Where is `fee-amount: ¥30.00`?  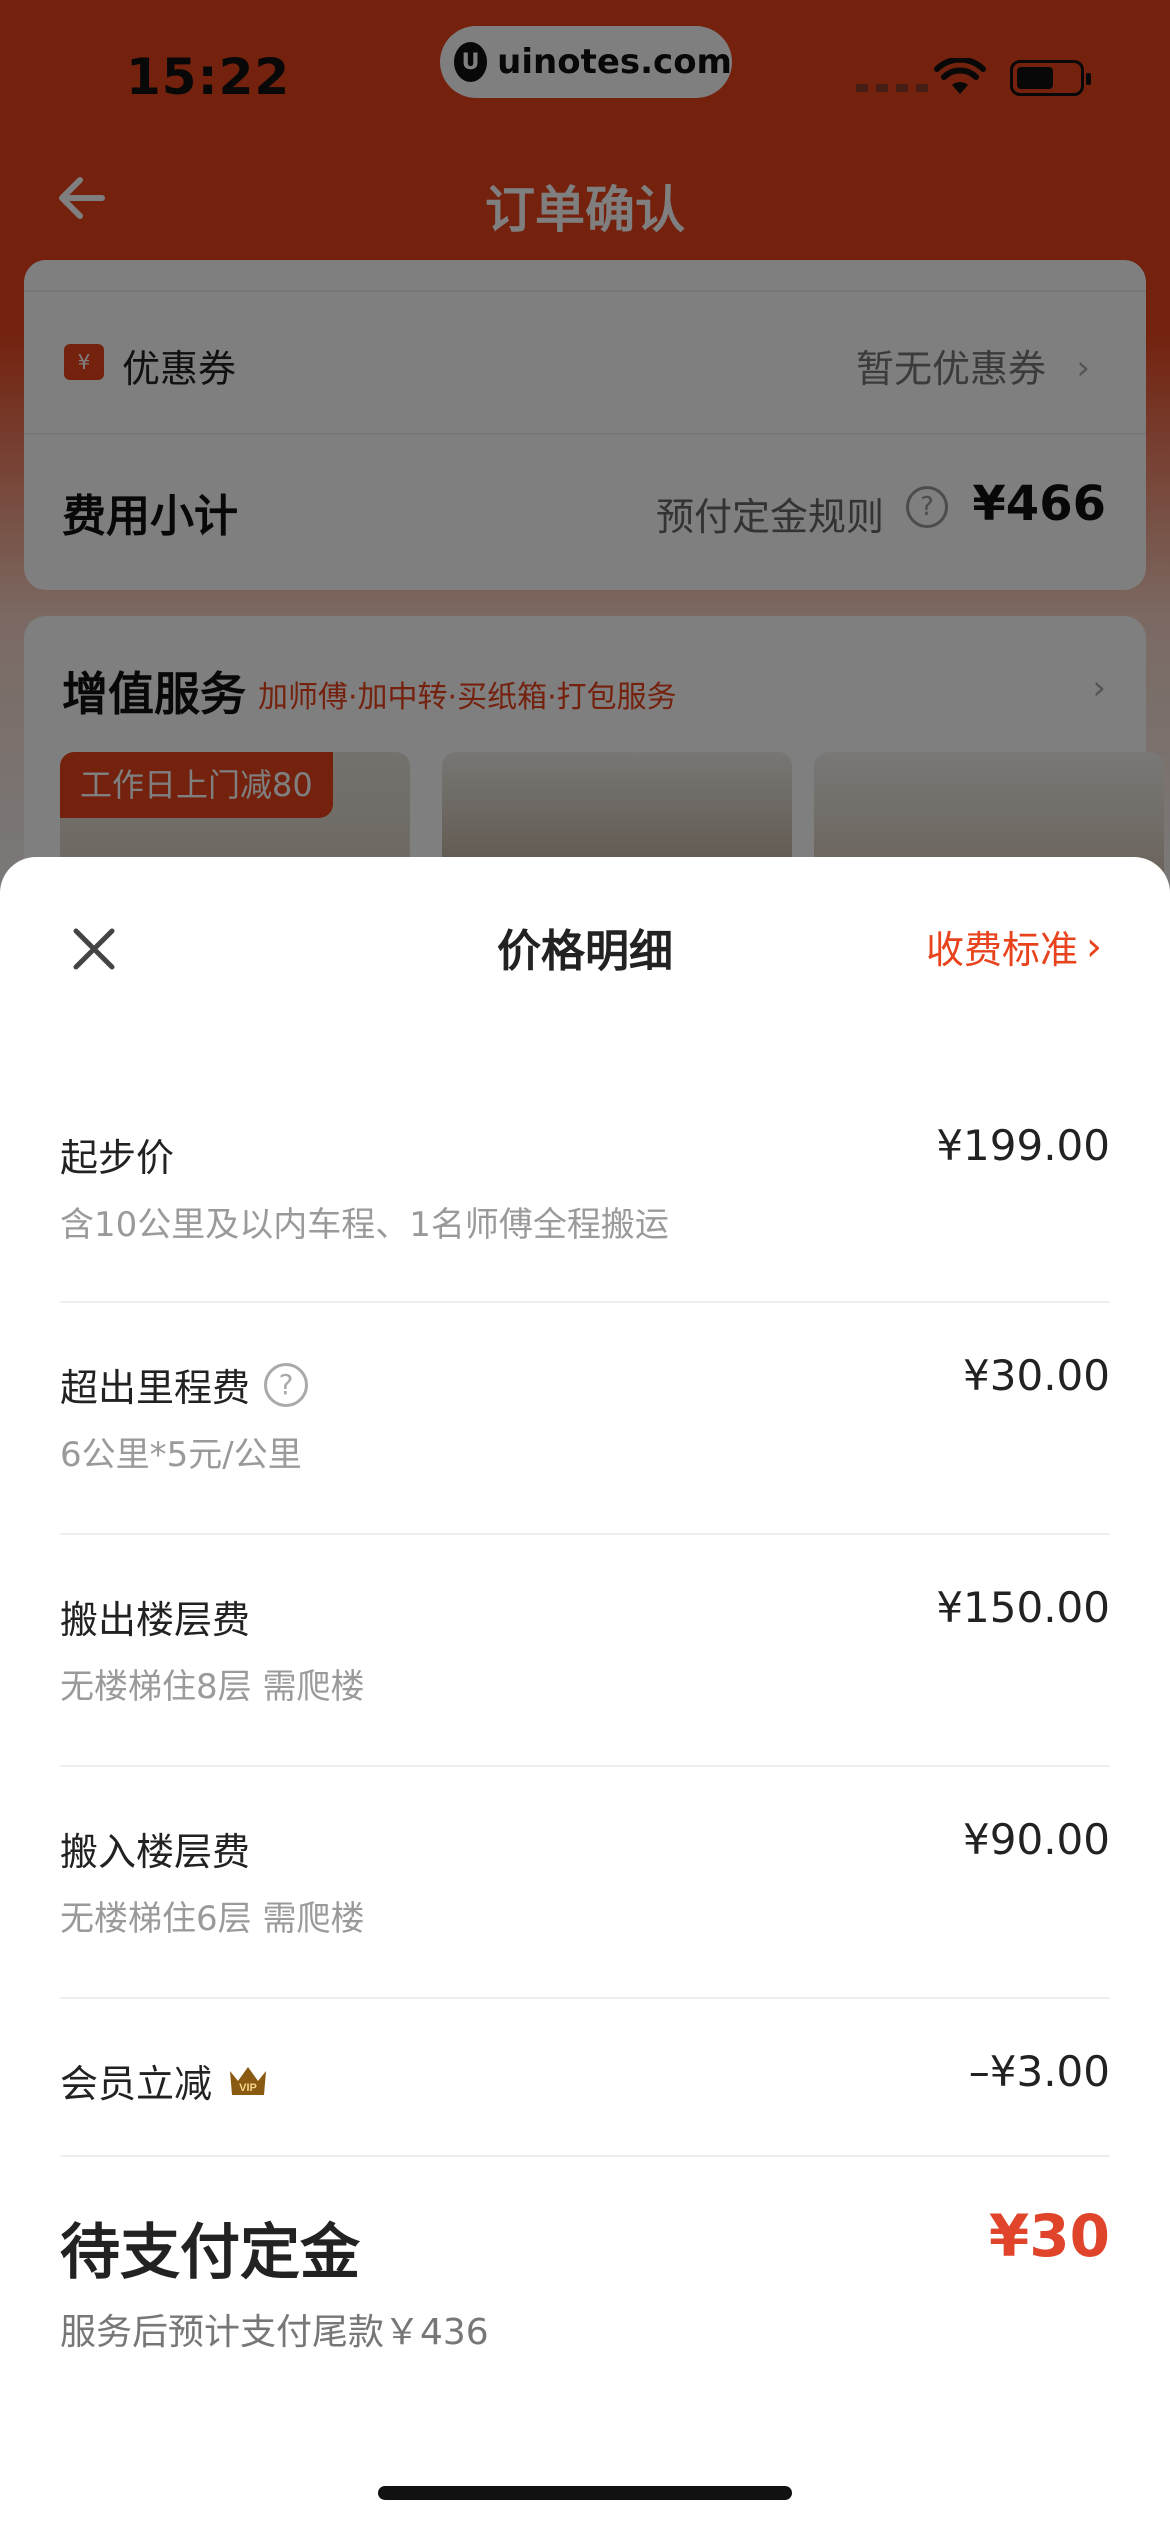 fee-amount: ¥30.00 is located at coordinates (1036, 1375).